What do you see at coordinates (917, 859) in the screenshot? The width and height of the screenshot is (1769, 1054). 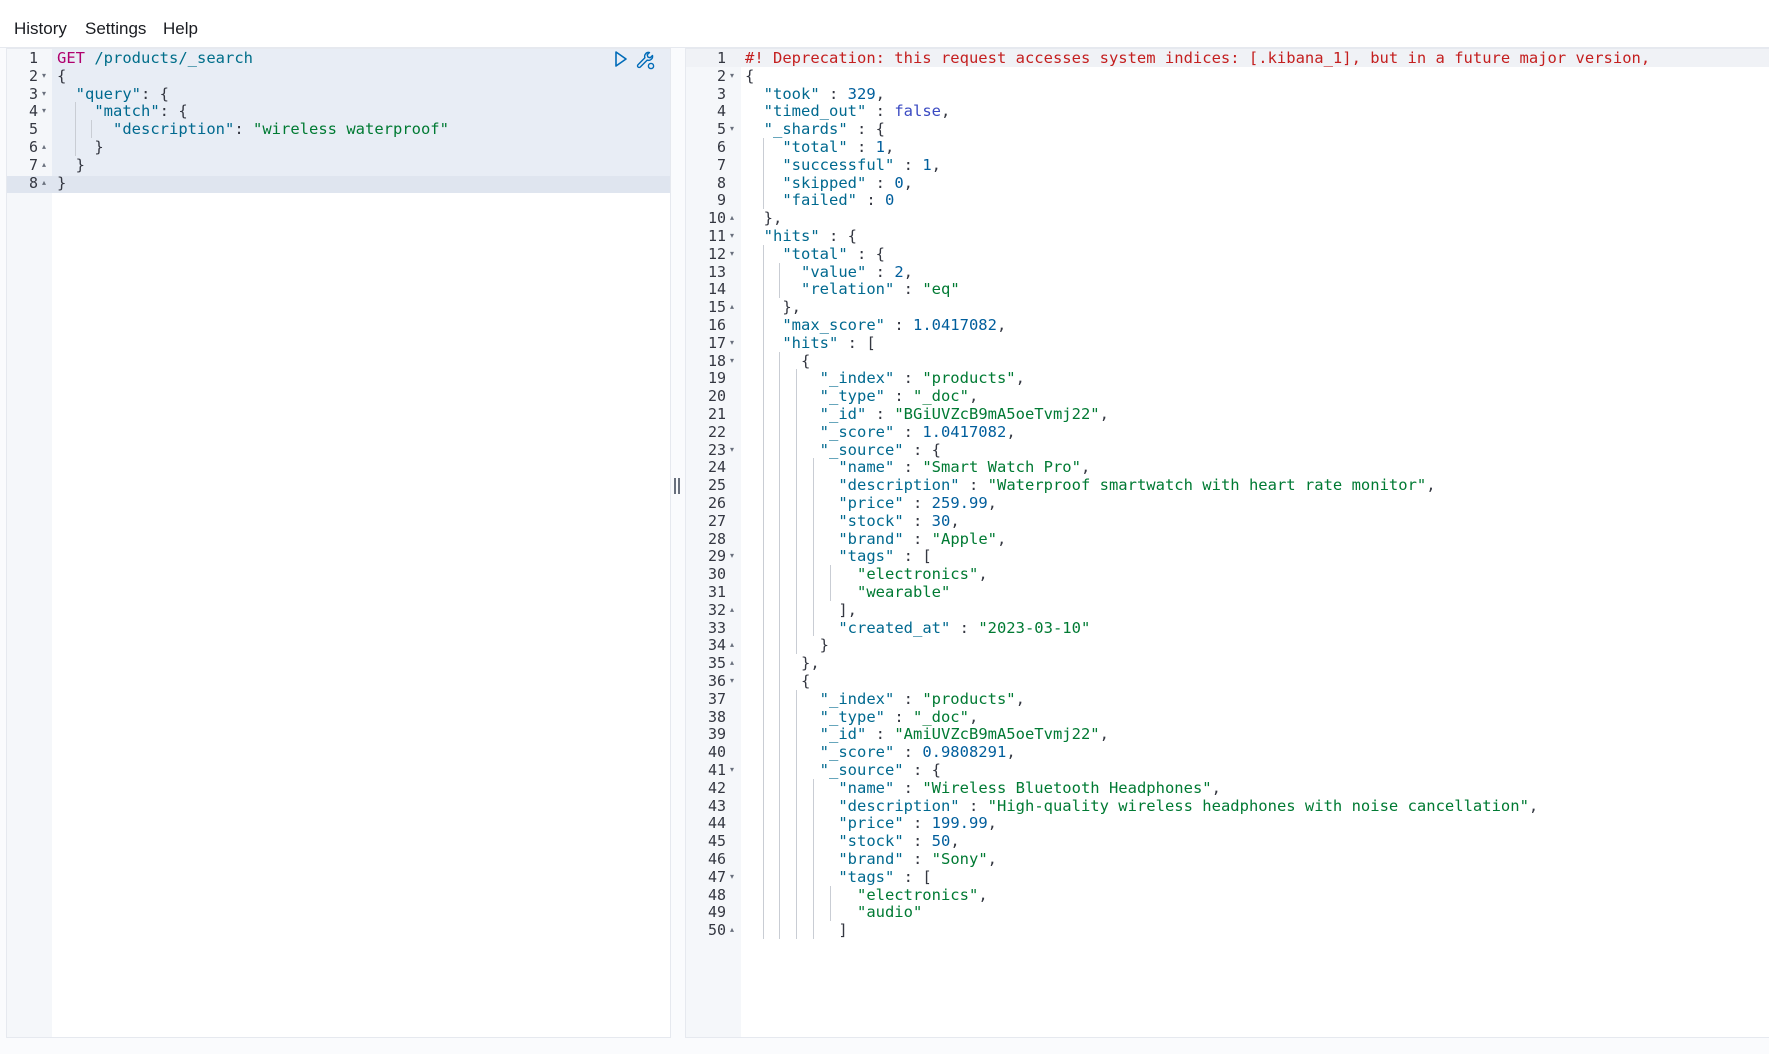 I see `code-line: "brand" : "Sony",` at bounding box center [917, 859].